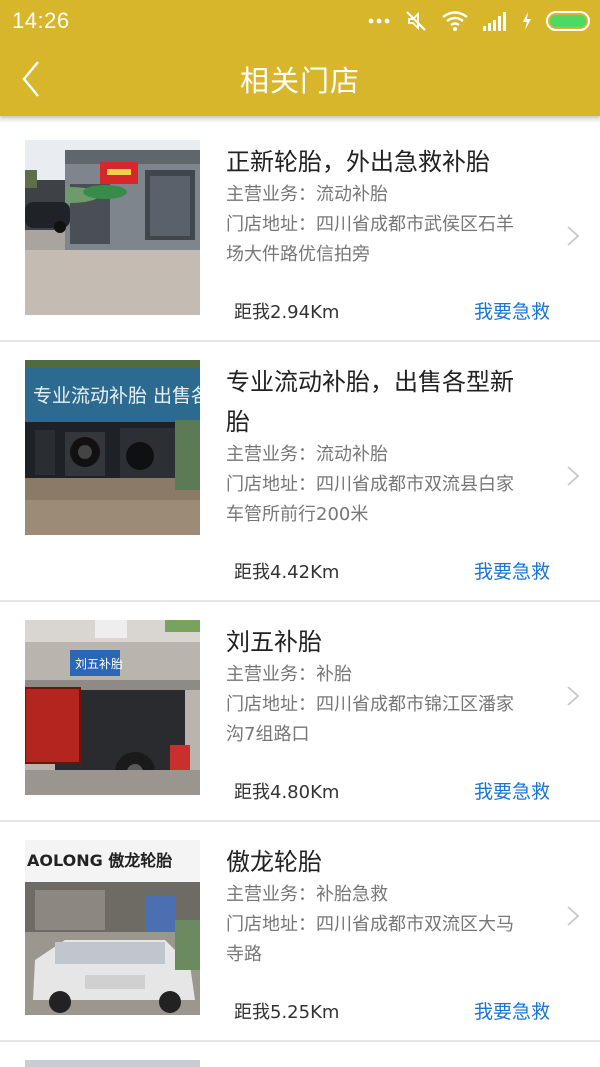  What do you see at coordinates (379, 21) in the screenshot?
I see `more-dots-icon` at bounding box center [379, 21].